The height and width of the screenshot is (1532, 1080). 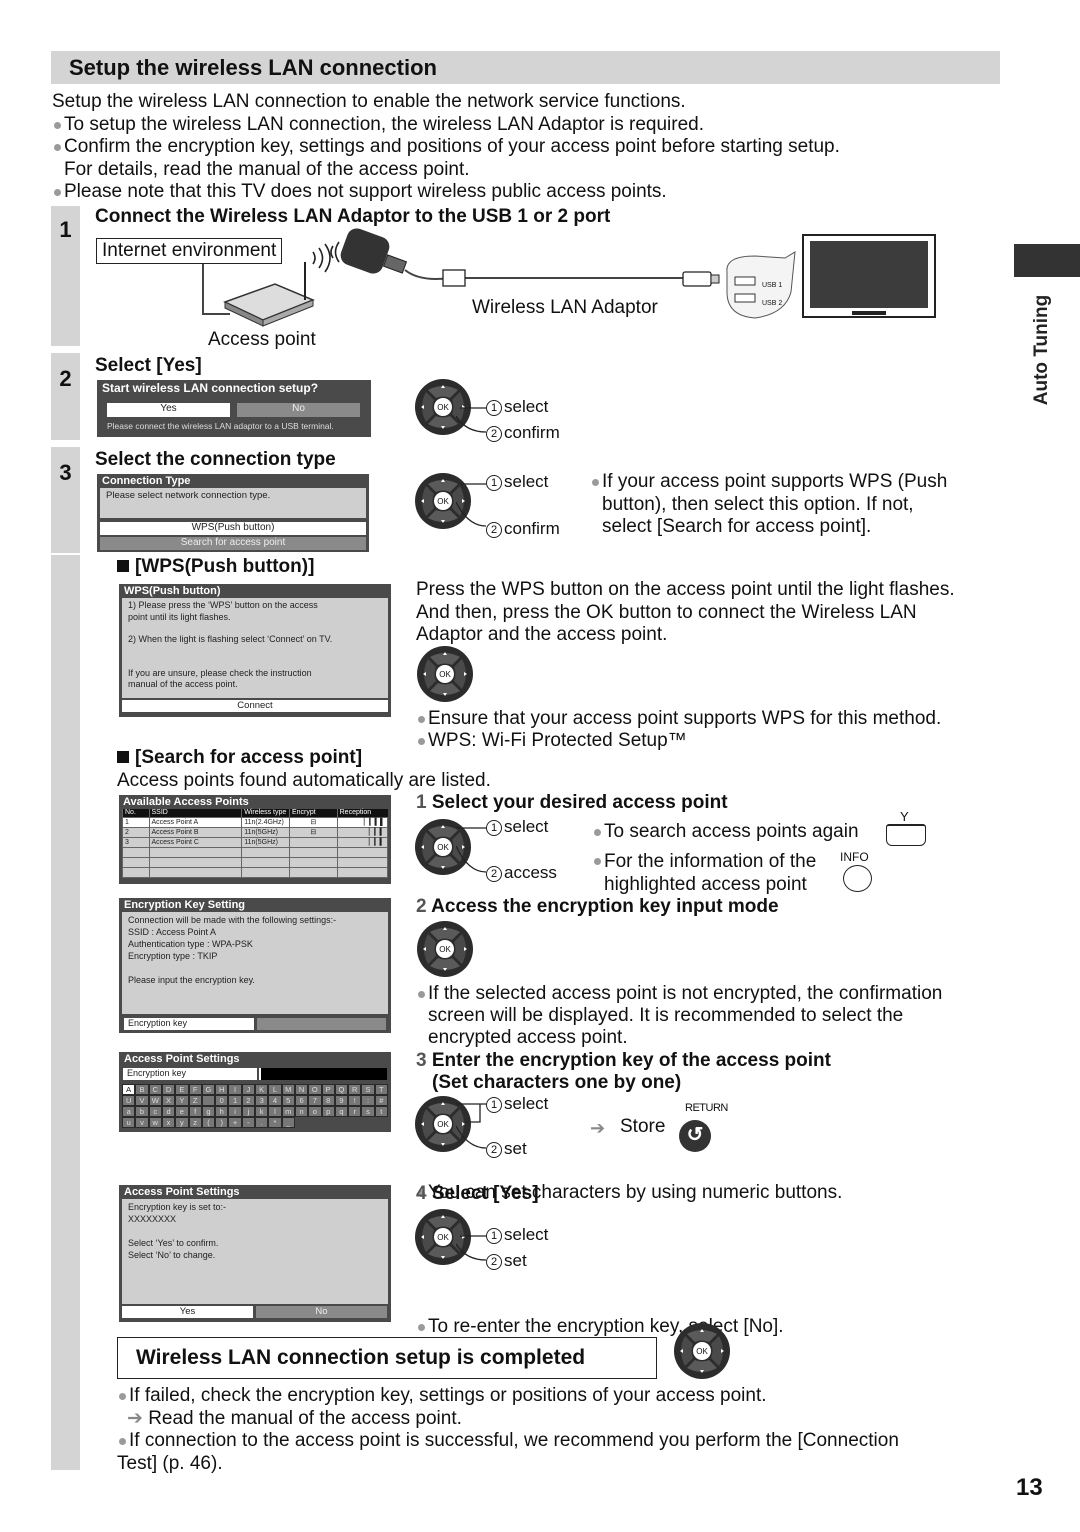 I want to click on keyboard-key: S, so click(x=368, y=1089).